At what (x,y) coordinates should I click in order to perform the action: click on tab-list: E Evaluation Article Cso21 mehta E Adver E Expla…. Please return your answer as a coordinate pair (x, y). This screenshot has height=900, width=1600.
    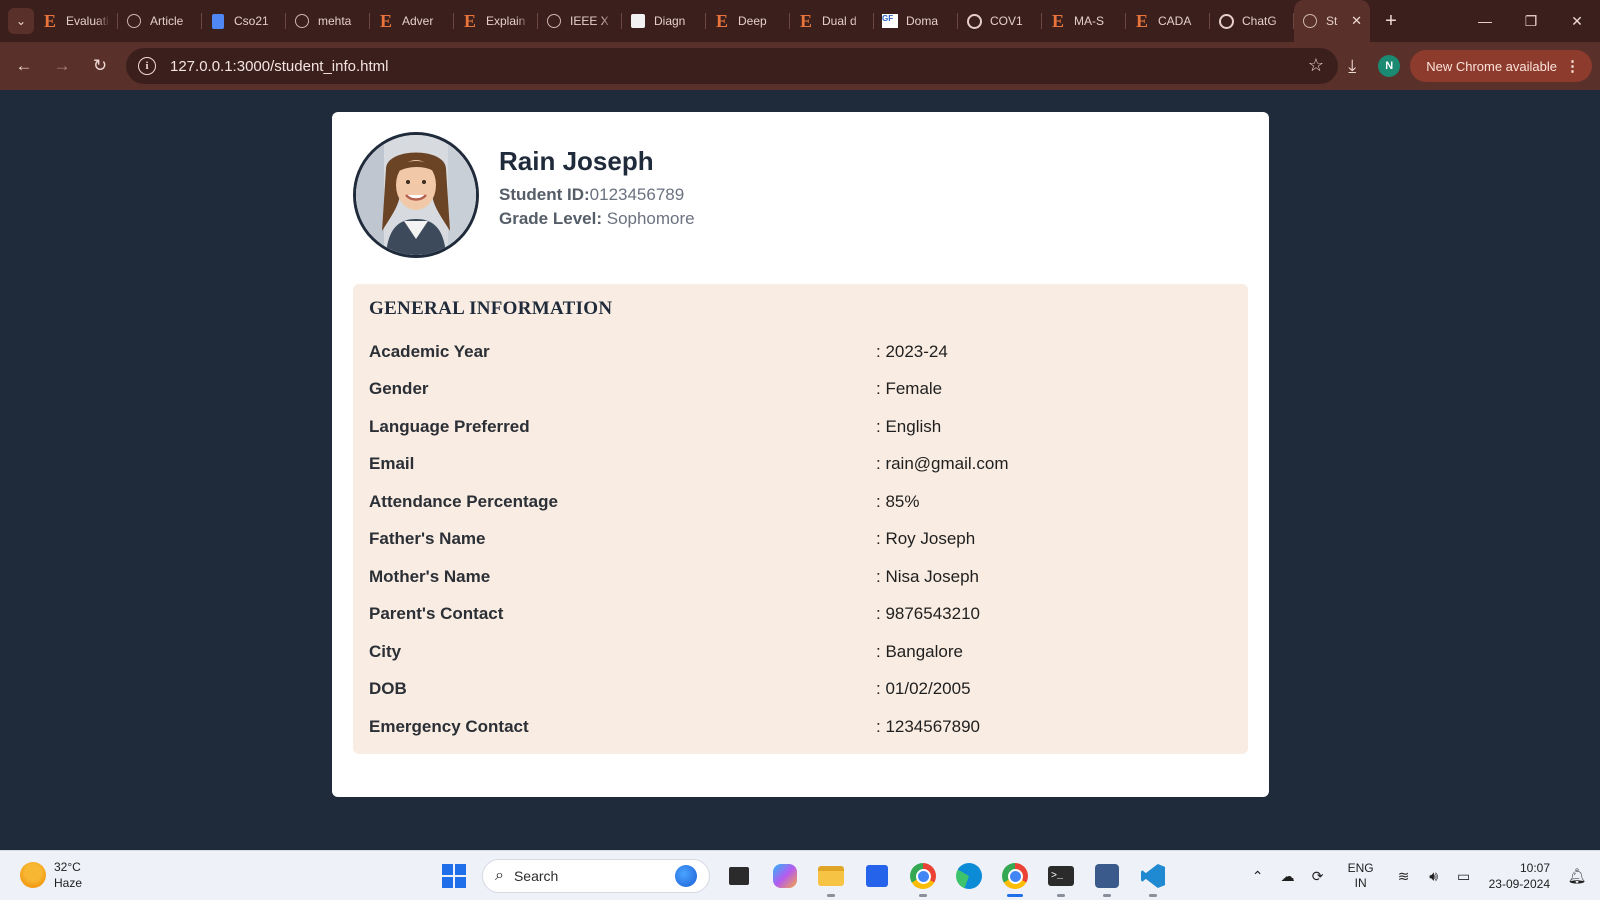
    Looking at the image, I should click on (664, 21).